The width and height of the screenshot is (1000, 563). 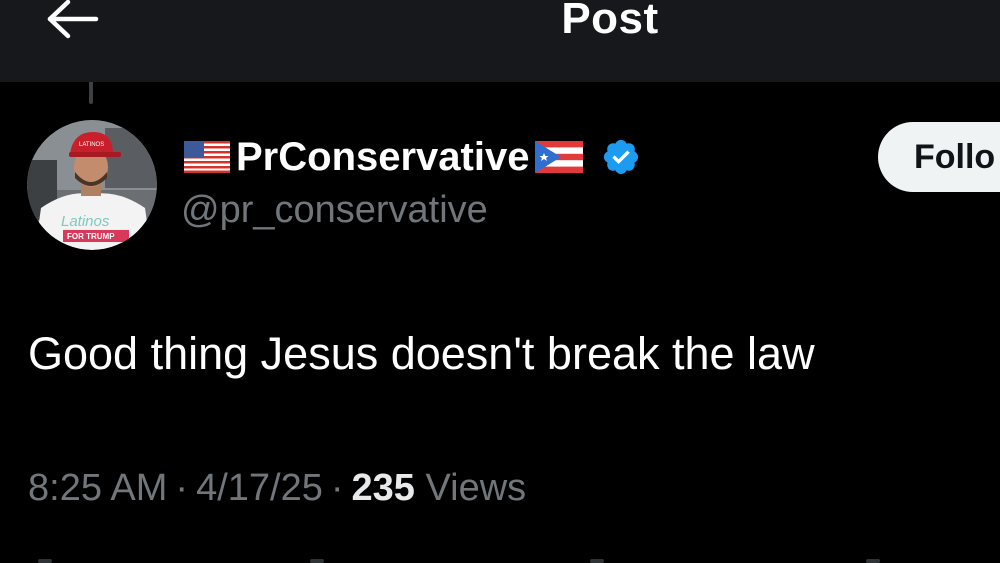 I want to click on avatar-image: Latinos FOR TRUMP LATINOS, so click(x=92, y=185).